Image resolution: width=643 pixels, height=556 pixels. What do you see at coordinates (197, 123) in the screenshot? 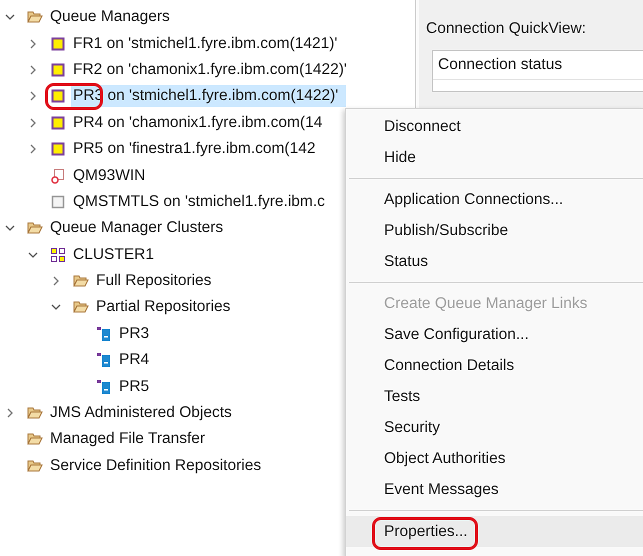
I see `tree-item: PR4 on 'chamonix1.fyre.ibm.com(14` at bounding box center [197, 123].